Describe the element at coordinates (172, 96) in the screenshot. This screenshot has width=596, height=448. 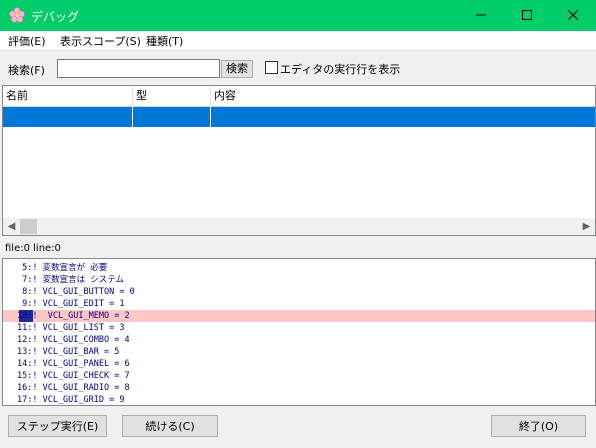
I see `column-type: 型` at that location.